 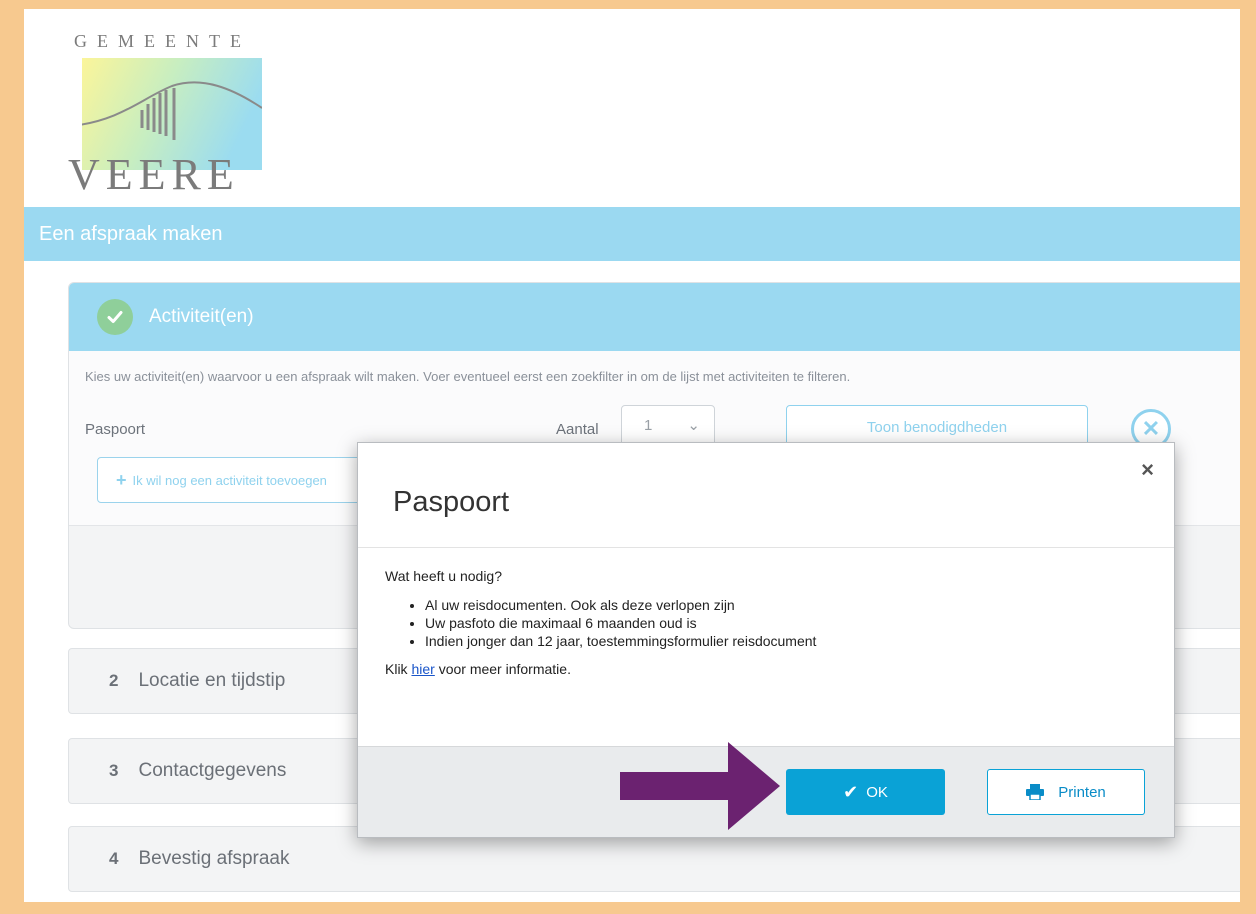 I want to click on more-info-text: Klik hier voor meer informatie., so click(x=600, y=669).